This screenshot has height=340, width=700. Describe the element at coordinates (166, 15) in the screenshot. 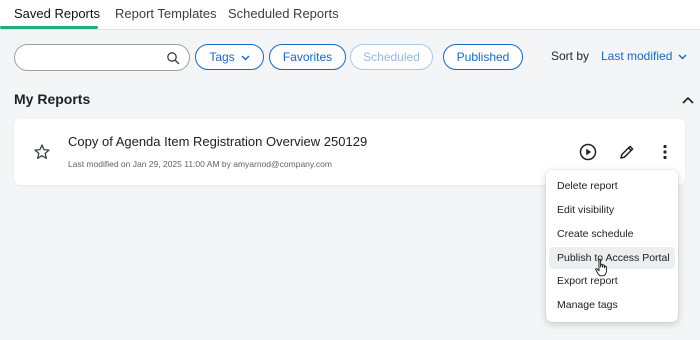

I see `tab-report-templates: Report Templates` at that location.